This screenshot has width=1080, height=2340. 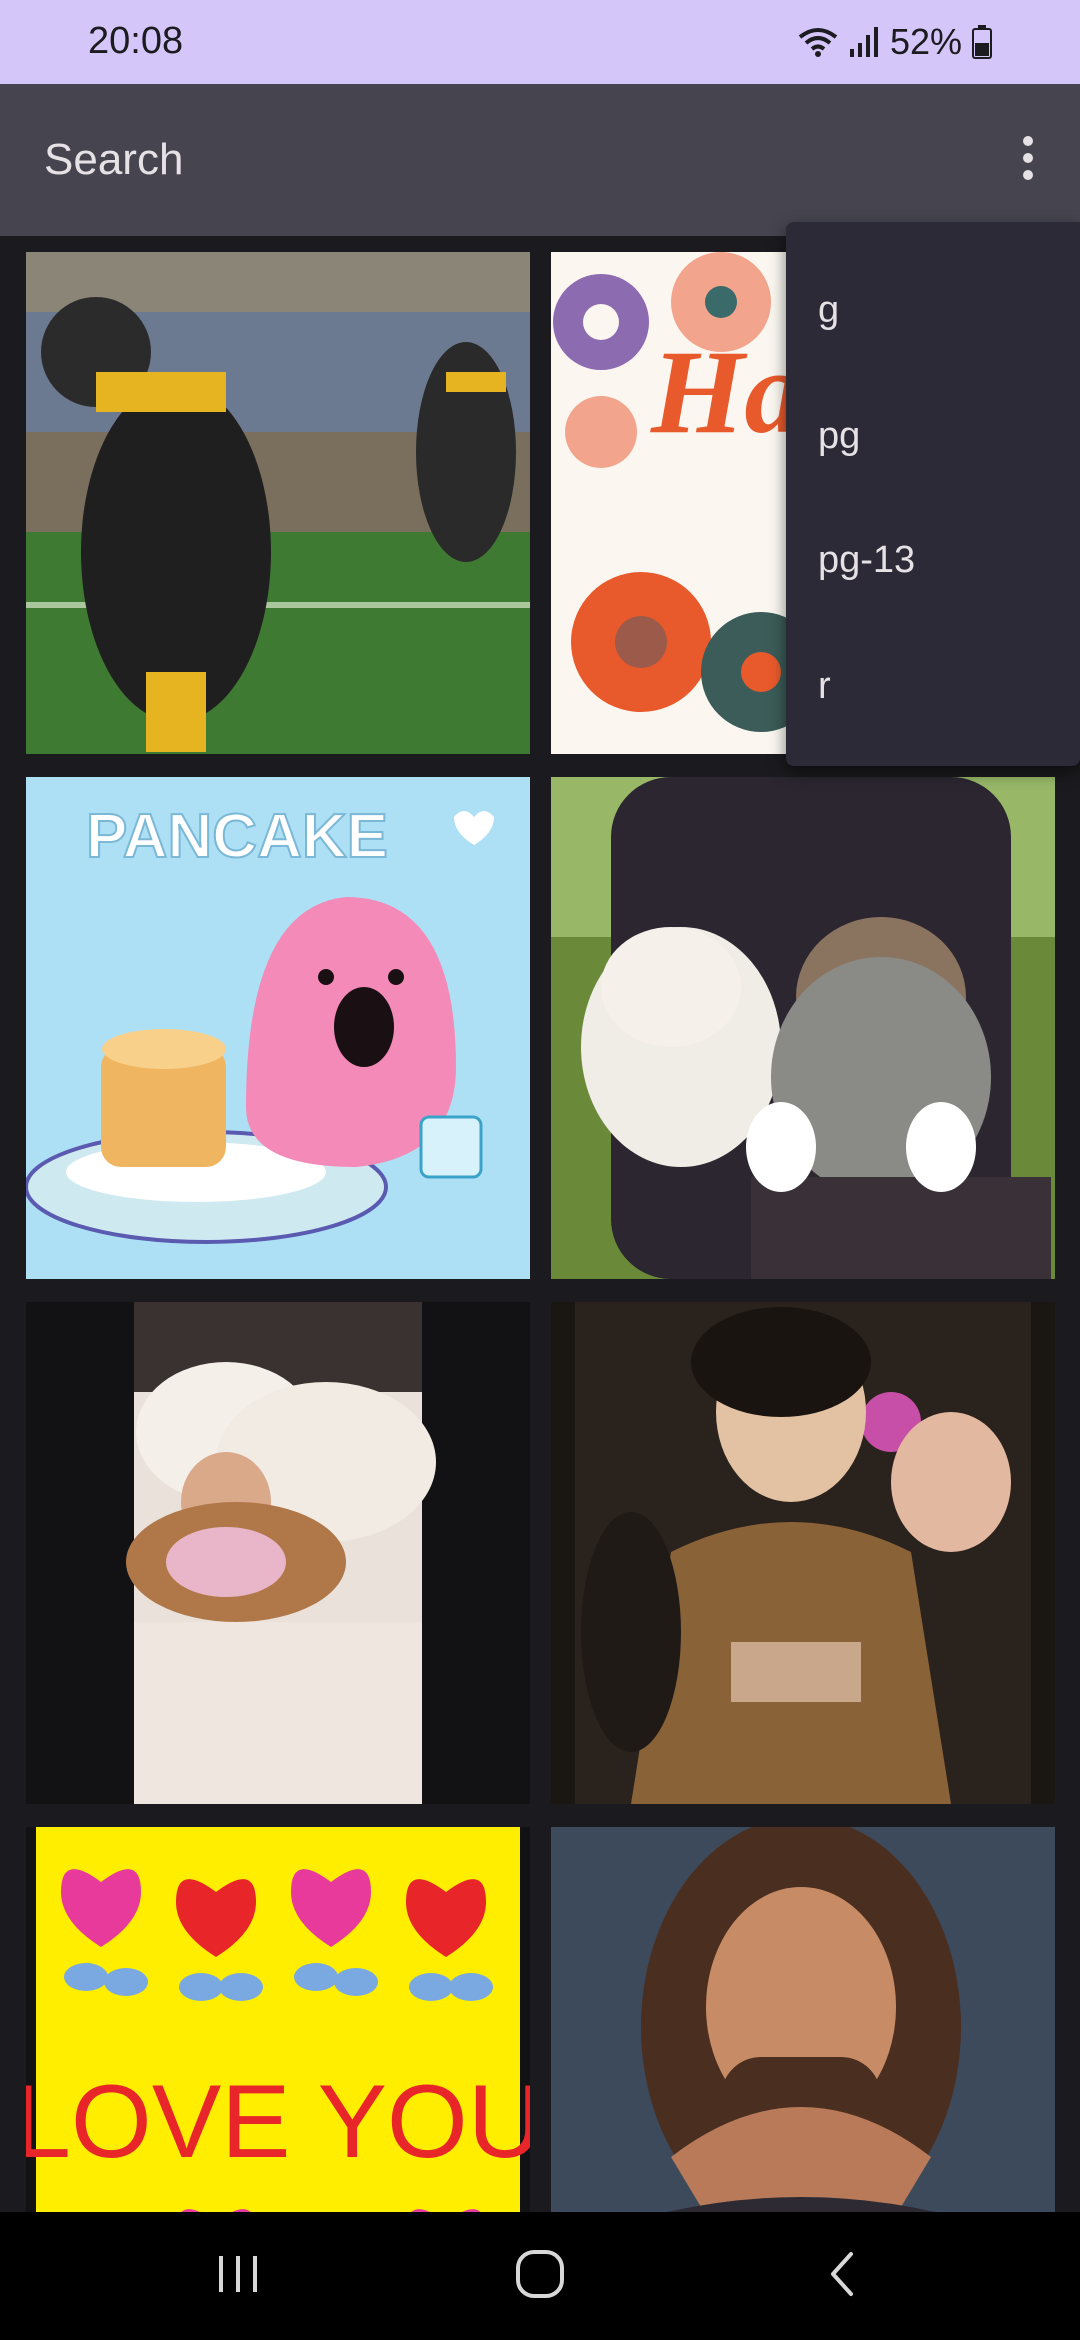 What do you see at coordinates (237, 836) in the screenshot?
I see `gif-text: PANCAKE` at bounding box center [237, 836].